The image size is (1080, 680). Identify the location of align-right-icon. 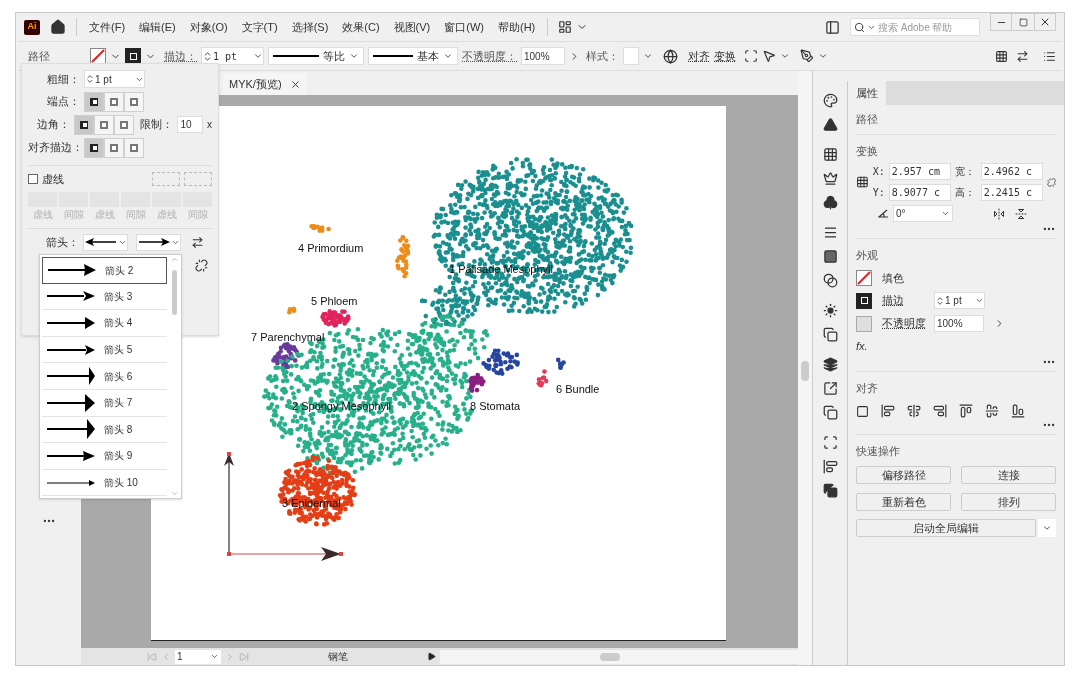
(940, 411).